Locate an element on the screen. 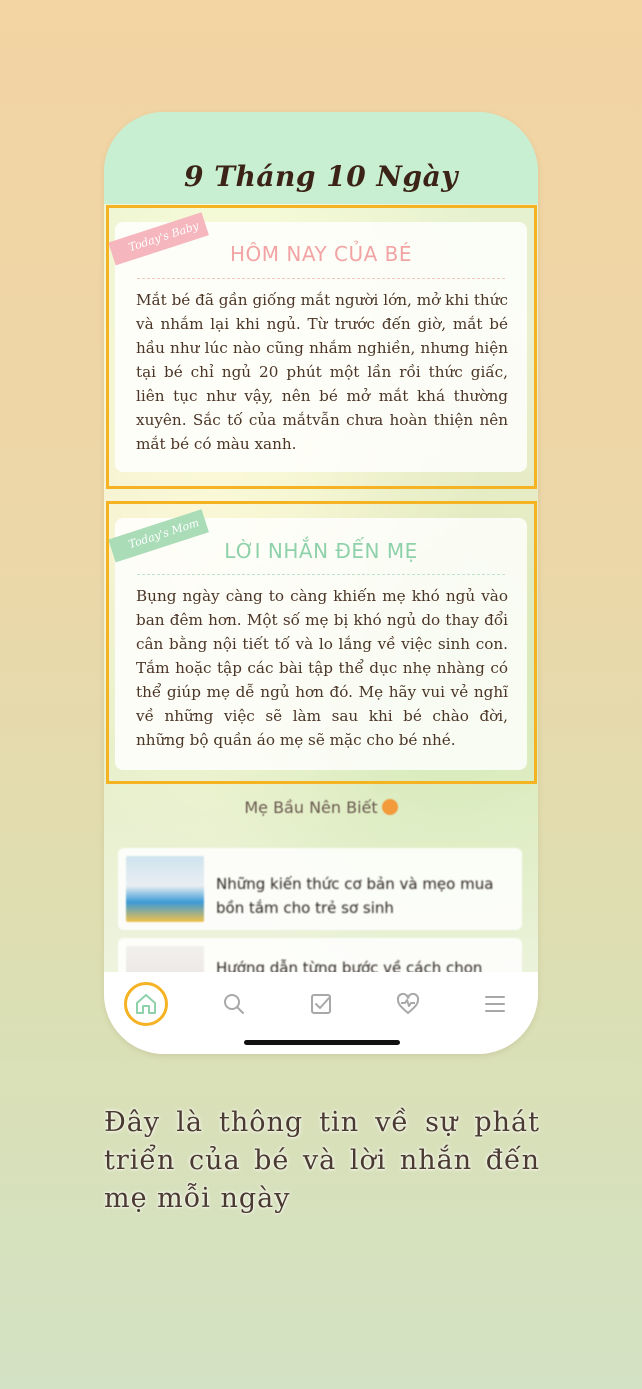 This screenshot has width=642, height=1389. tab-home is located at coordinates (146, 1004).